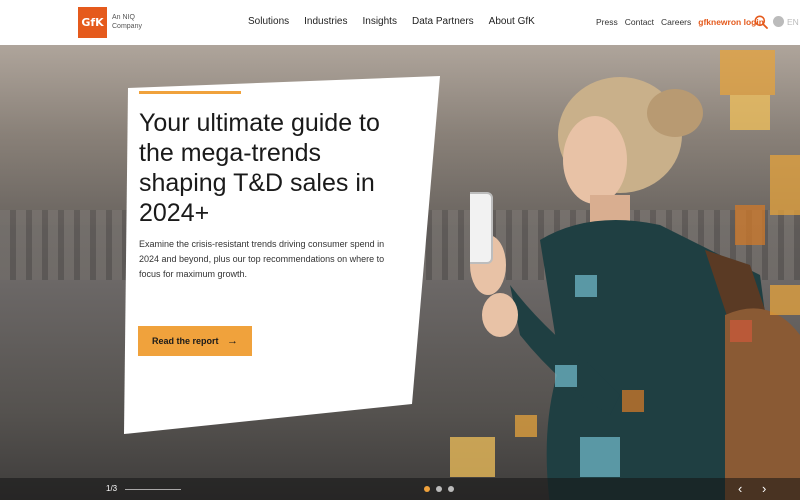 The height and width of the screenshot is (500, 800). I want to click on language-selector: EN, so click(793, 22).